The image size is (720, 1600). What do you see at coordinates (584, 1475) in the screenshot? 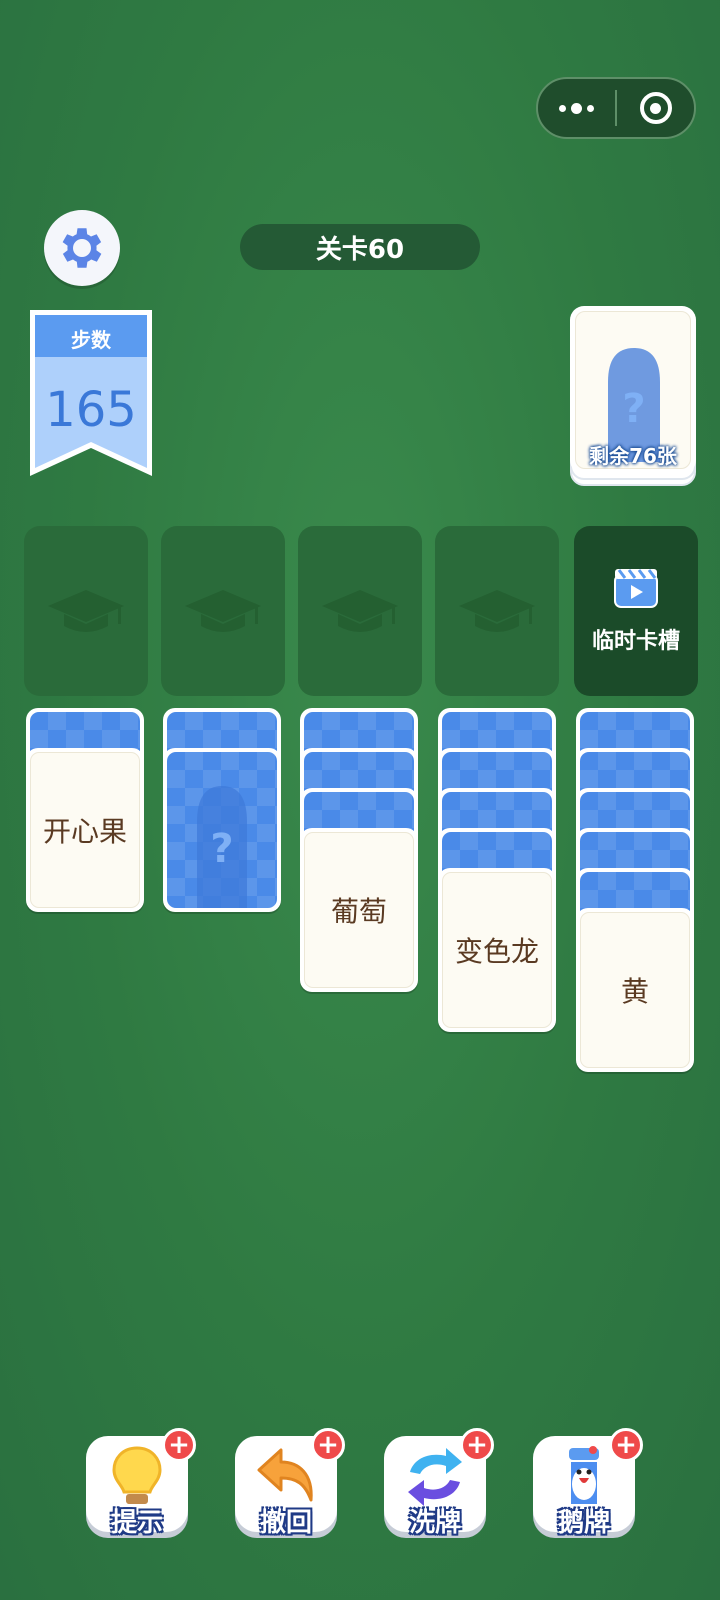
I see `goose-icon` at bounding box center [584, 1475].